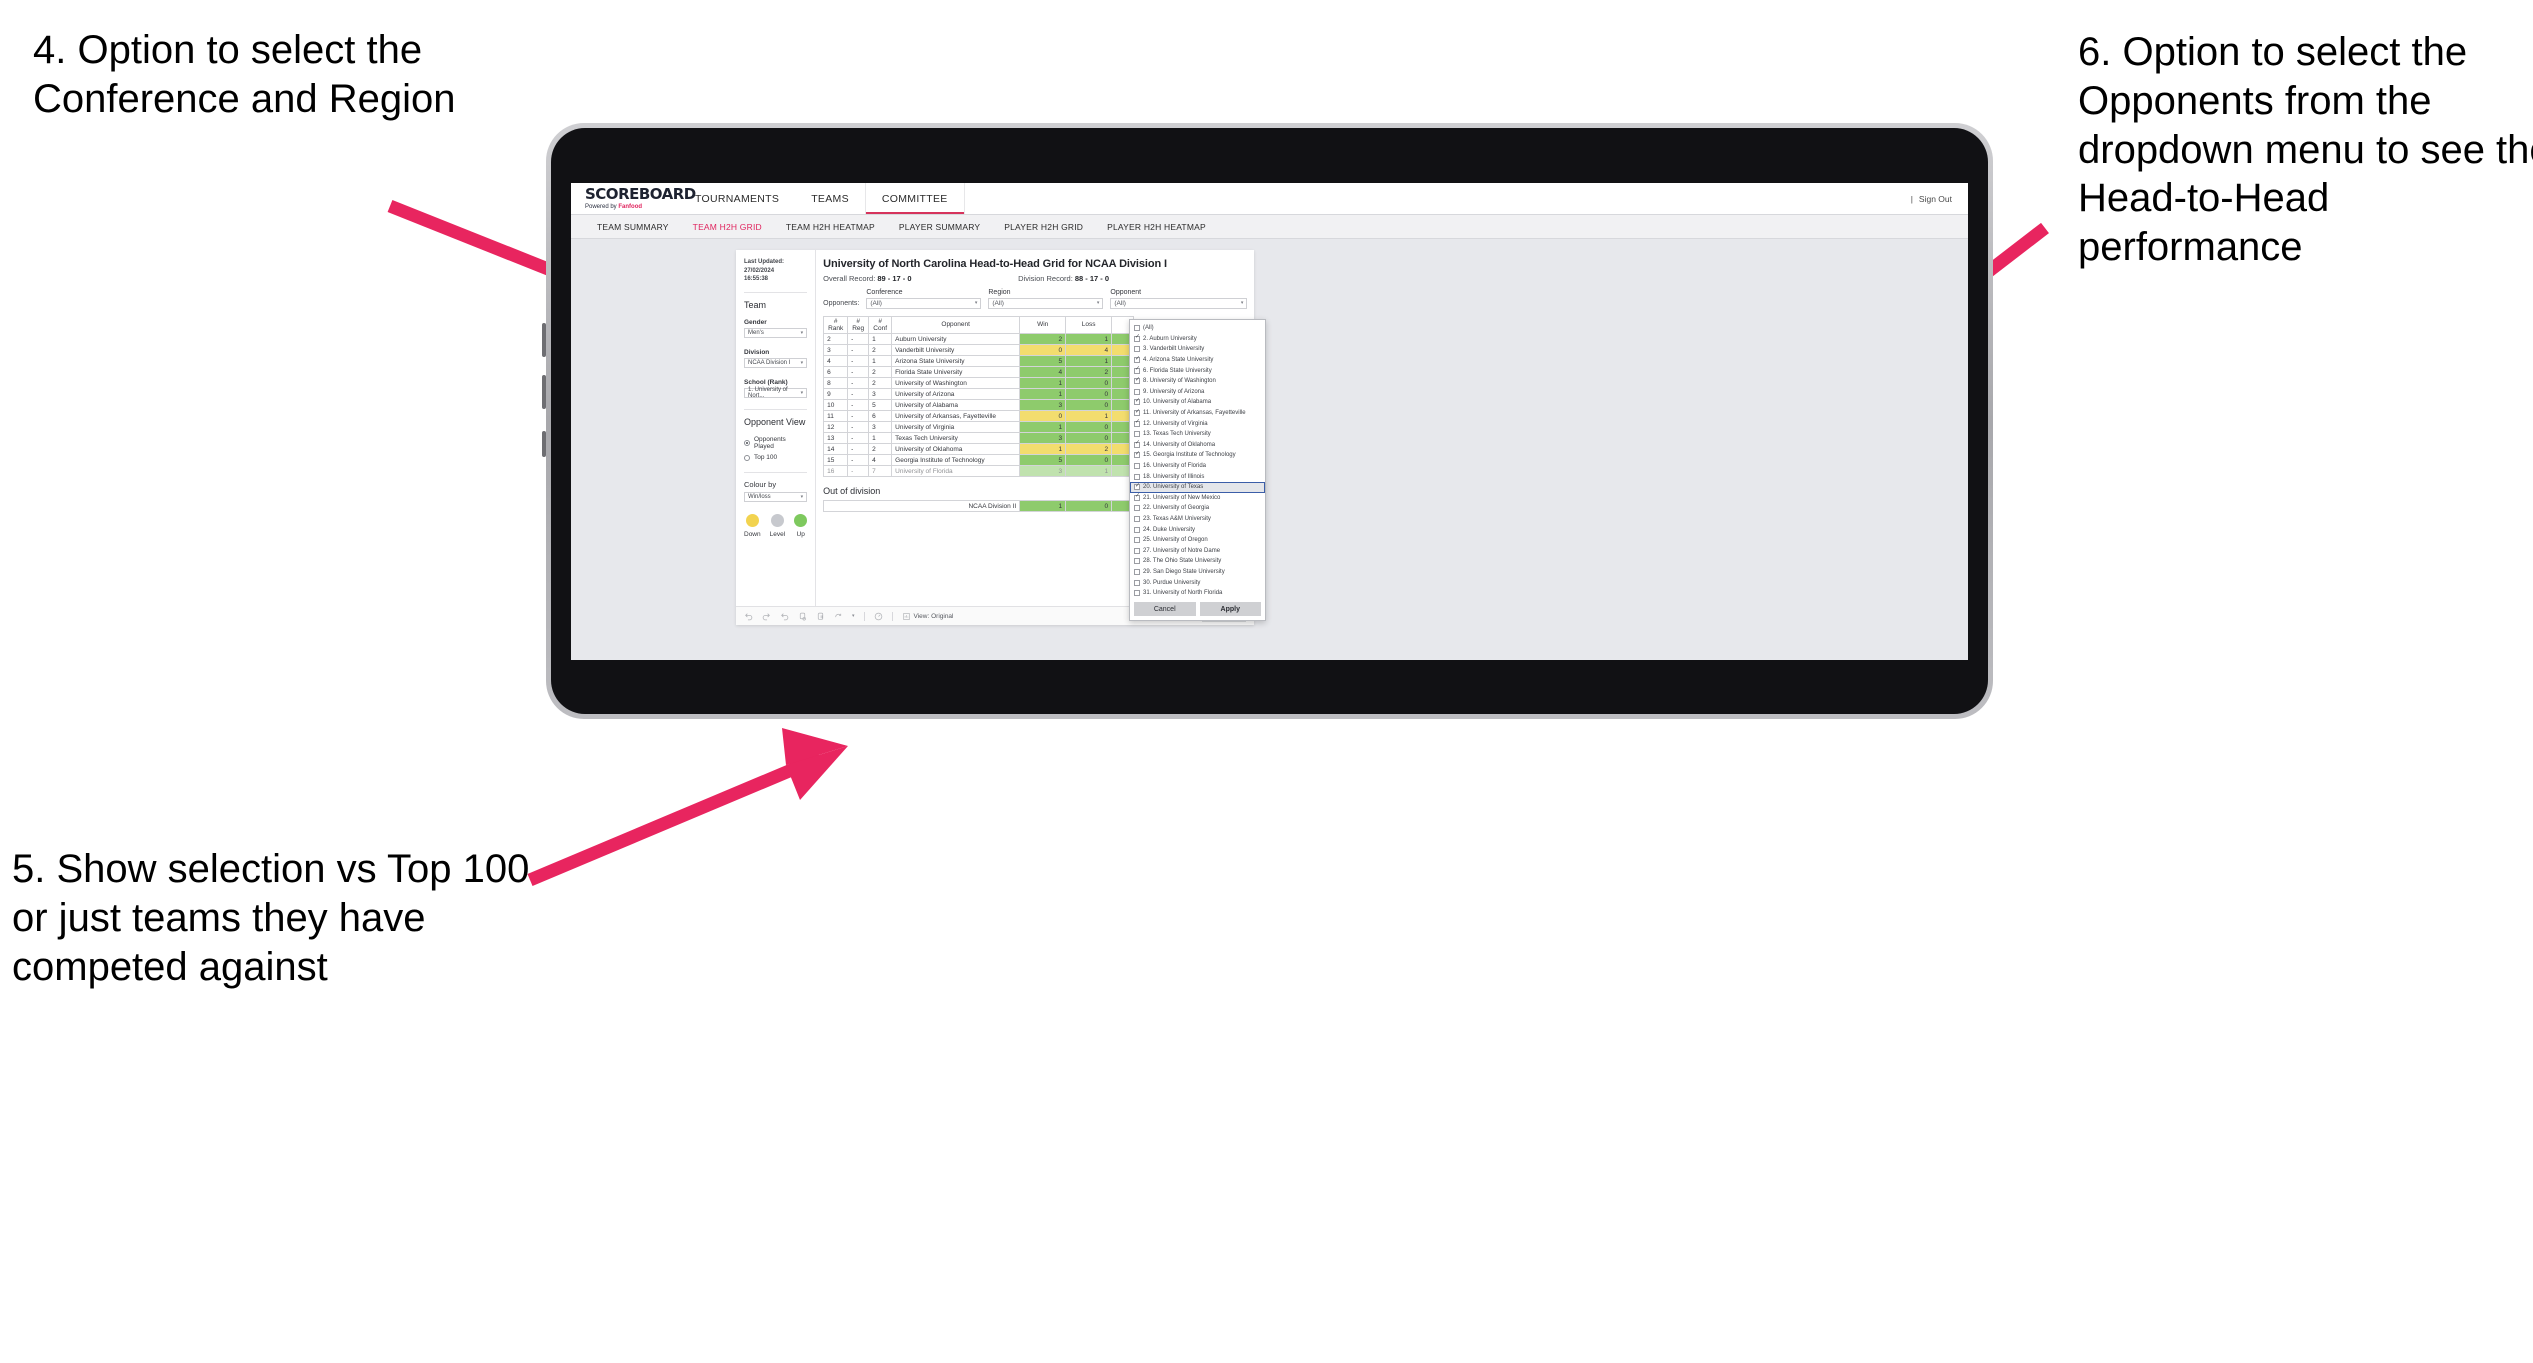 The width and height of the screenshot is (2533, 1363). Describe the element at coordinates (820, 616) in the screenshot. I see `pause-auto-update-icon` at that location.